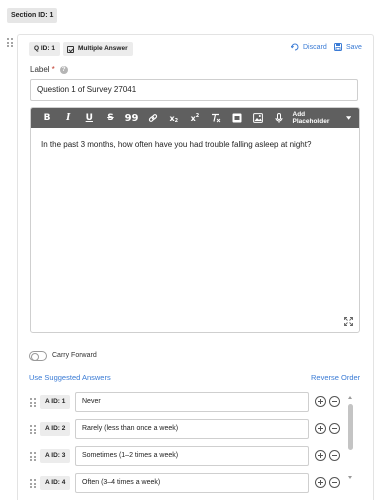 This screenshot has width=377, height=500. What do you see at coordinates (103, 48) in the screenshot?
I see `question-type-label: Multiple Answer` at bounding box center [103, 48].